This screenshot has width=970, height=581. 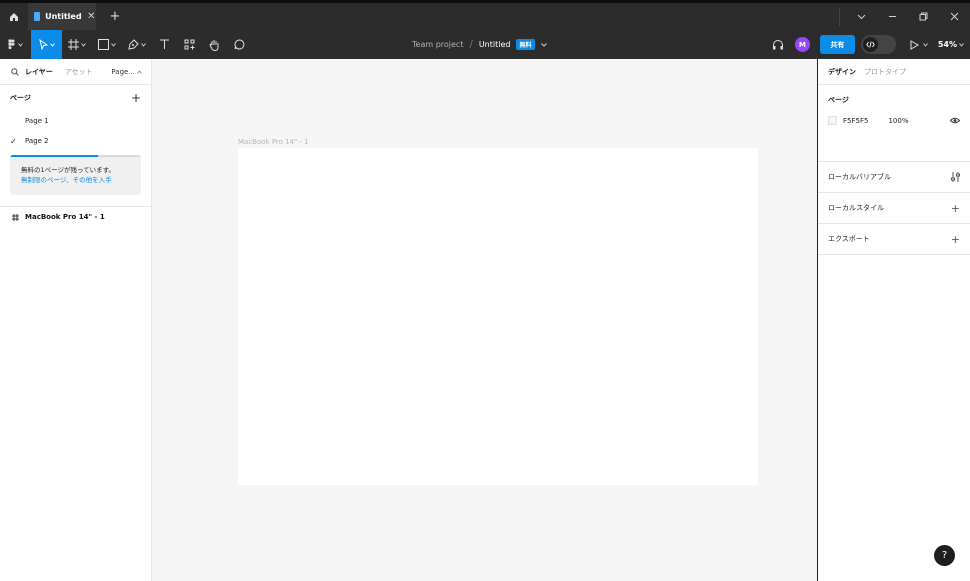 I want to click on file-name: Untitled, so click(x=495, y=44).